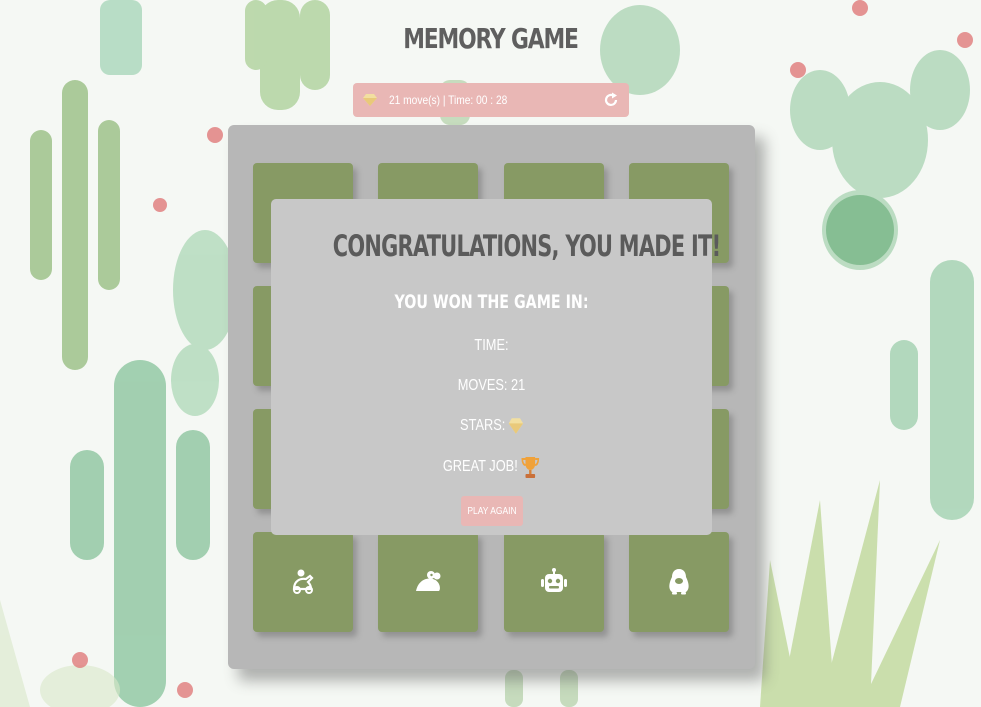 The width and height of the screenshot is (981, 707). I want to click on frog-icon, so click(428, 581).